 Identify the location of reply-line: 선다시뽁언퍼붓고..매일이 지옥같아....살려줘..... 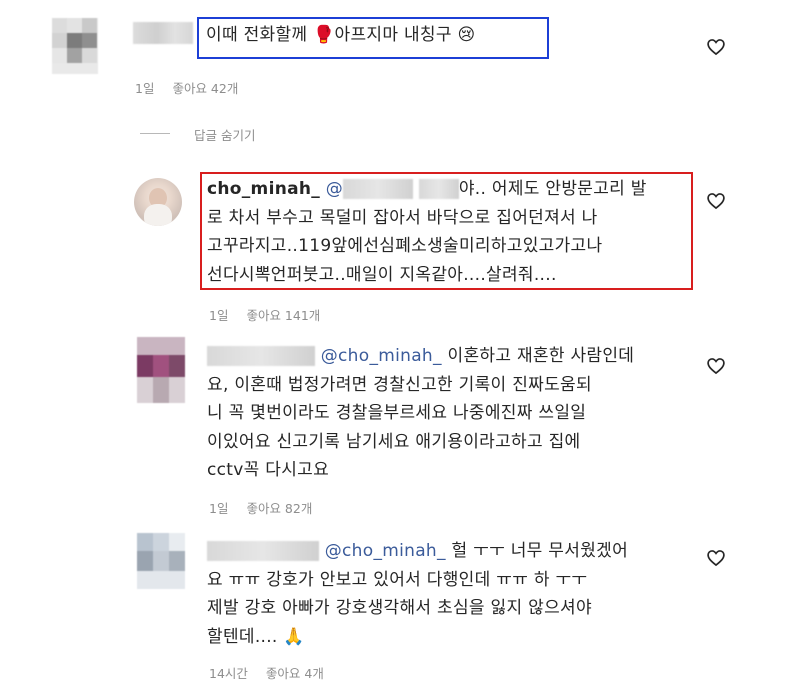
(382, 274).